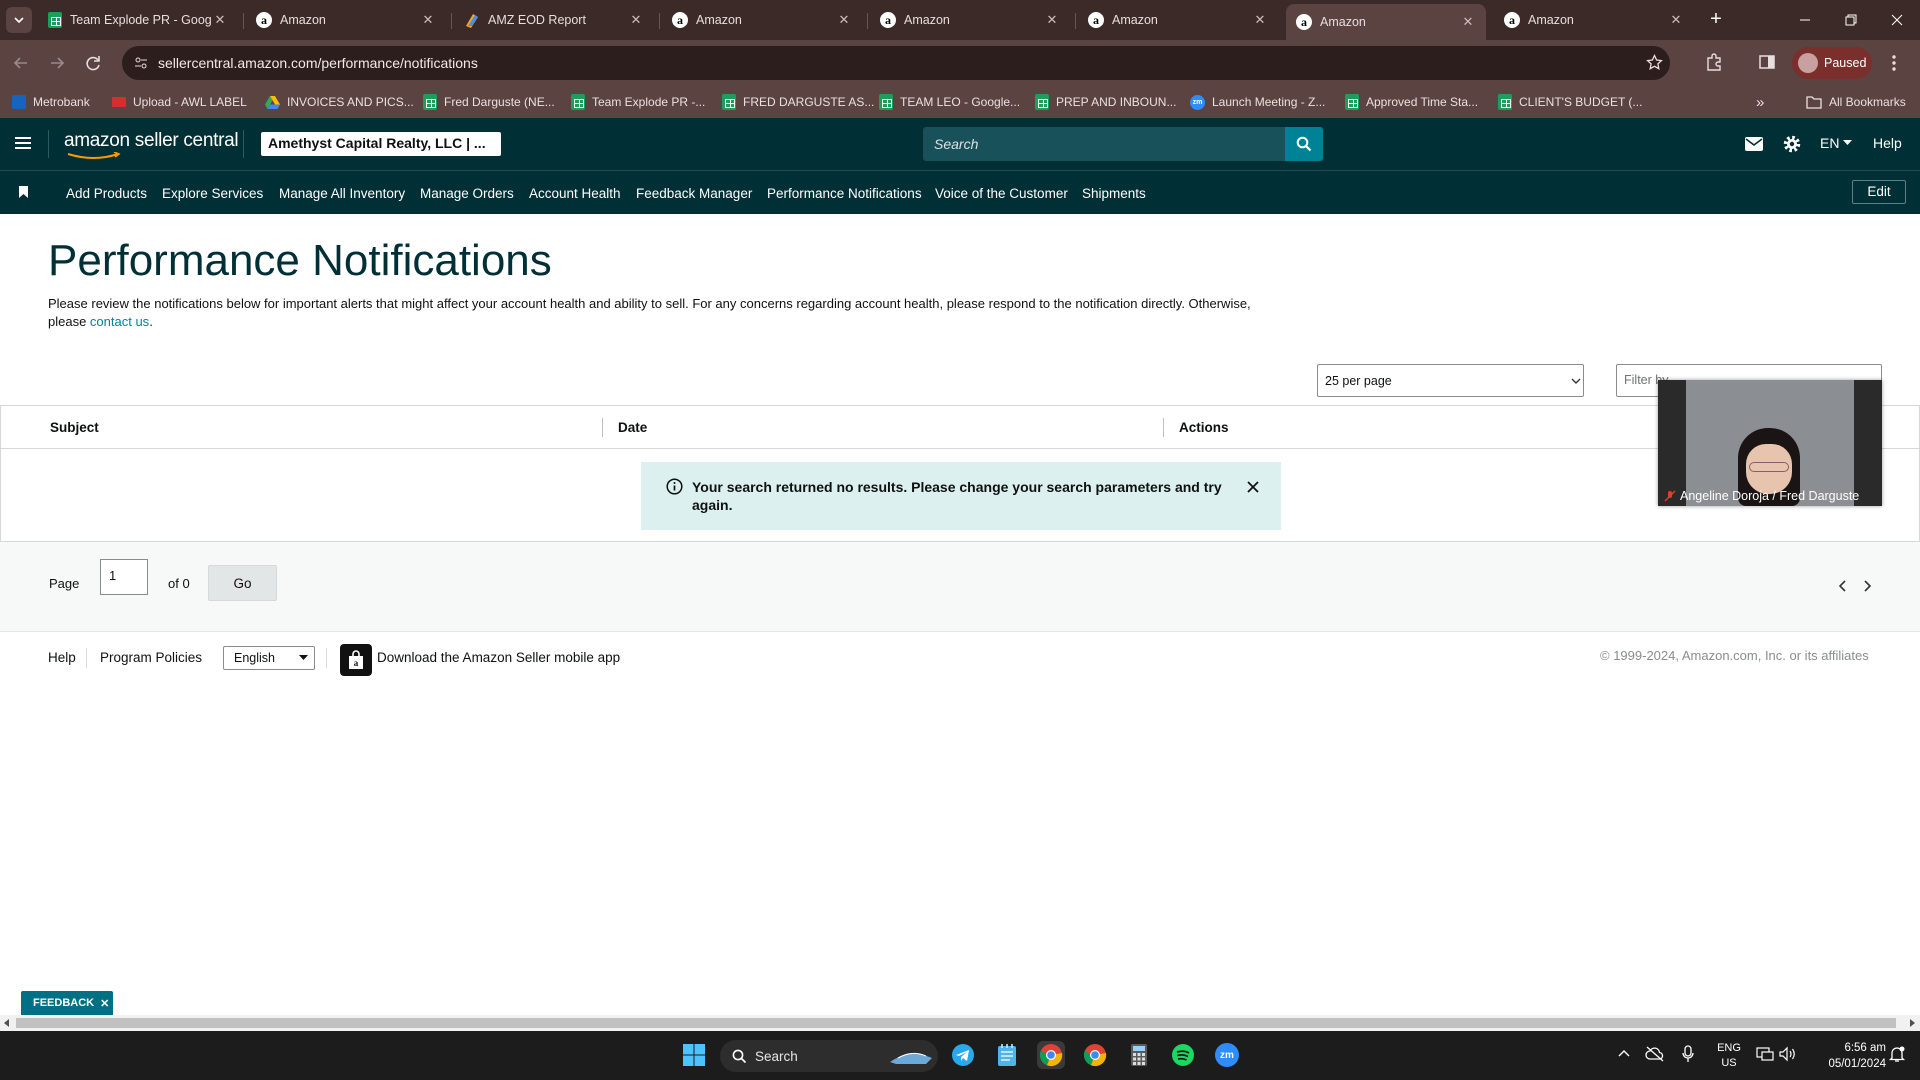  Describe the element at coordinates (62, 657) in the screenshot. I see `footer-help-link: Help` at that location.